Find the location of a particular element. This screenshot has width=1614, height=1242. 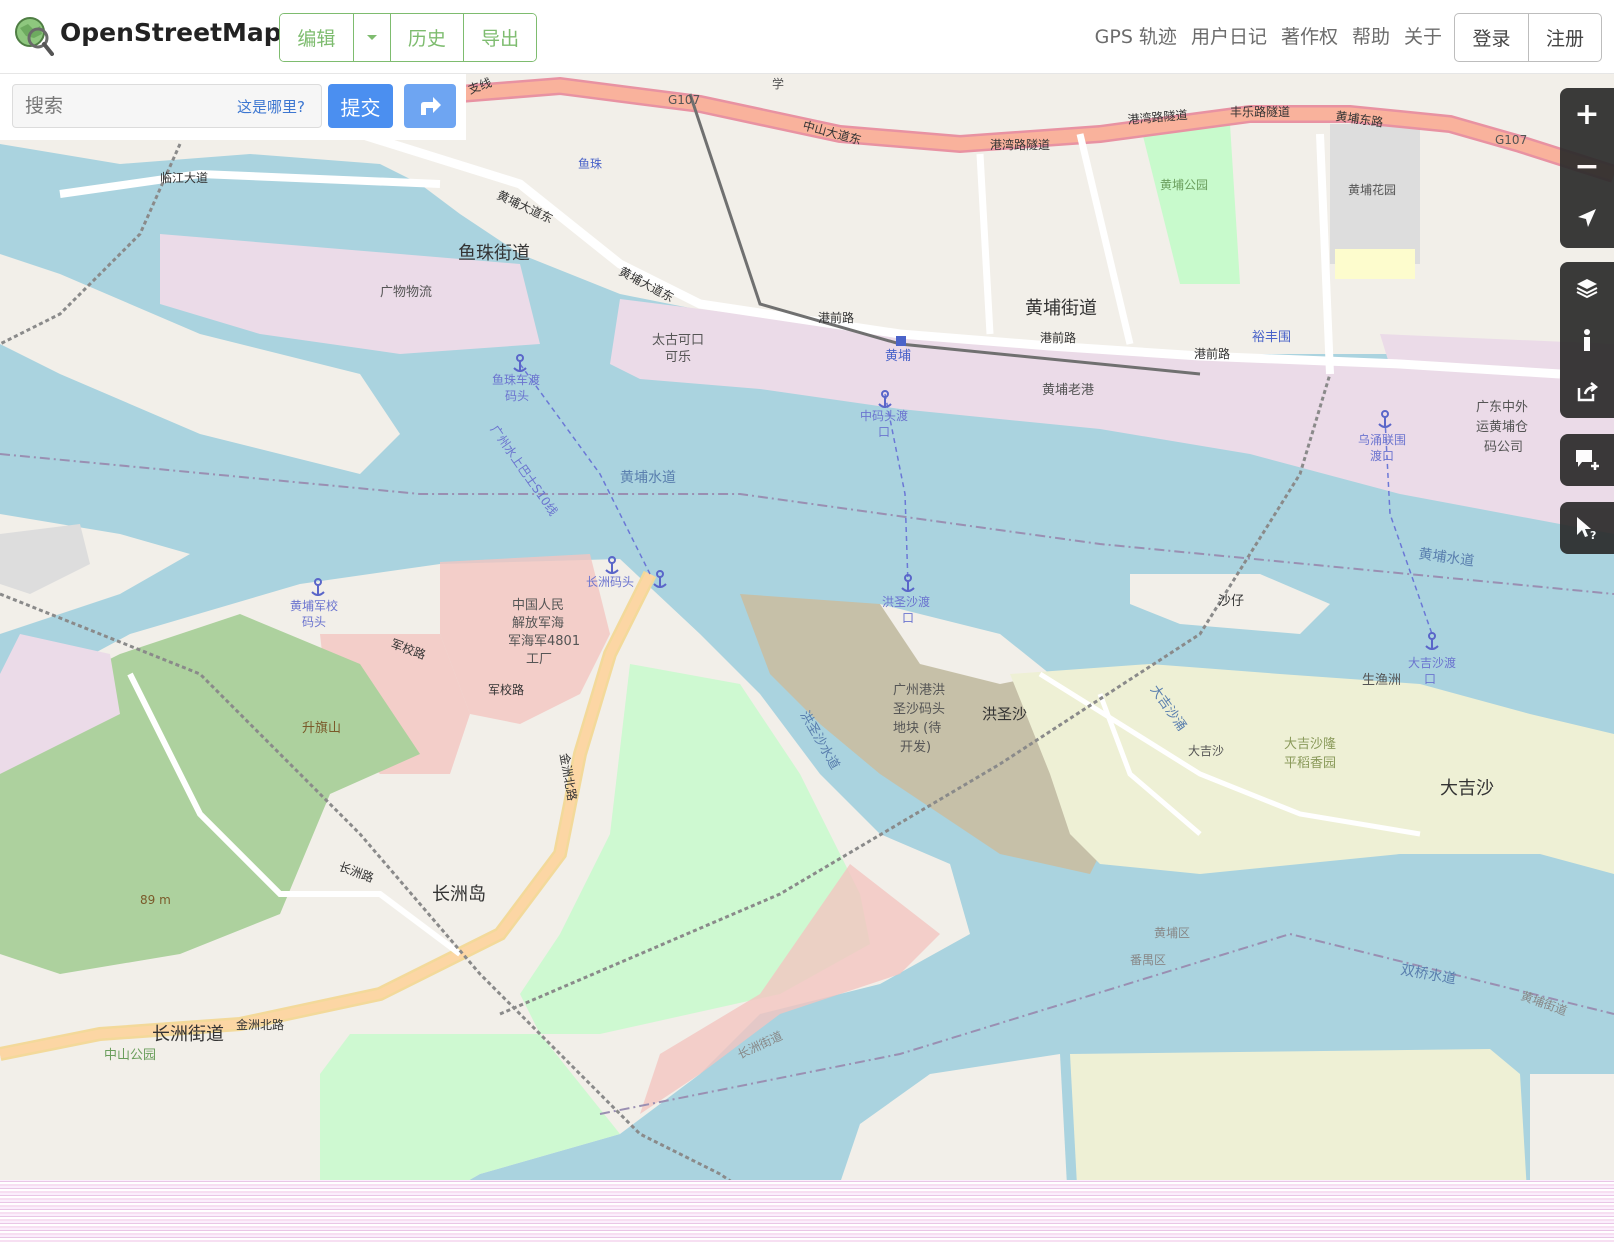

svg-text: 军海军4801 is located at coordinates (544, 641).